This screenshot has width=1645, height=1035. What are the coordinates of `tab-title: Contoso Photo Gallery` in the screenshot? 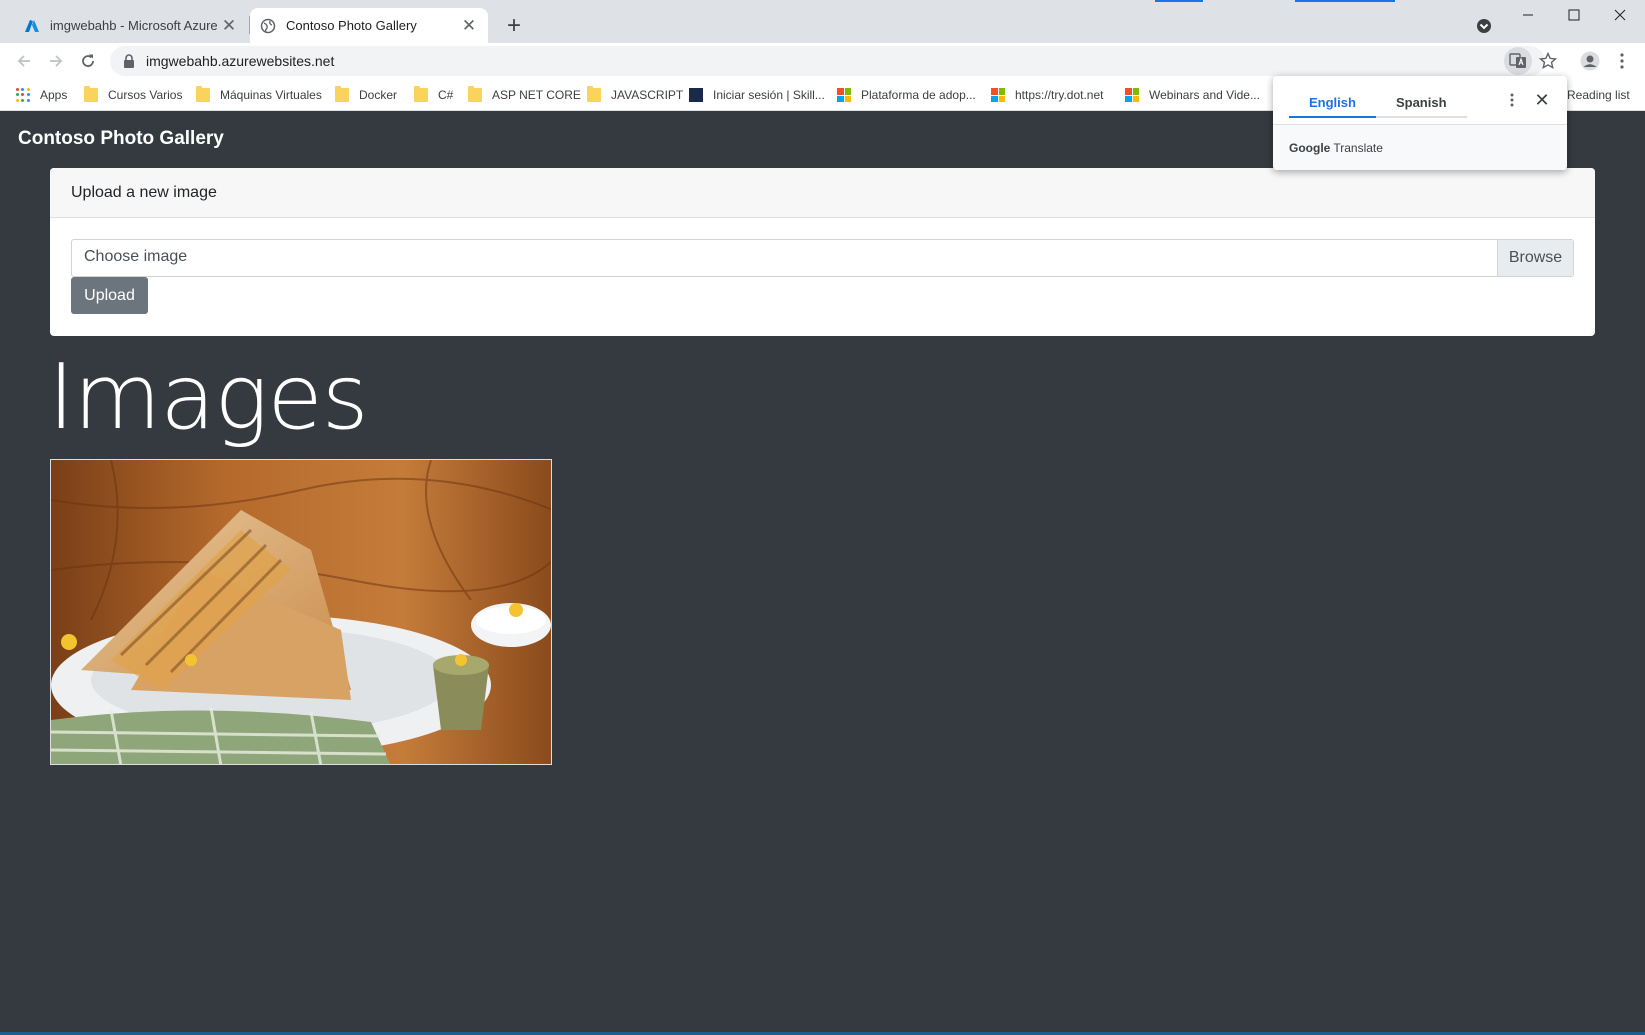 It's located at (351, 25).